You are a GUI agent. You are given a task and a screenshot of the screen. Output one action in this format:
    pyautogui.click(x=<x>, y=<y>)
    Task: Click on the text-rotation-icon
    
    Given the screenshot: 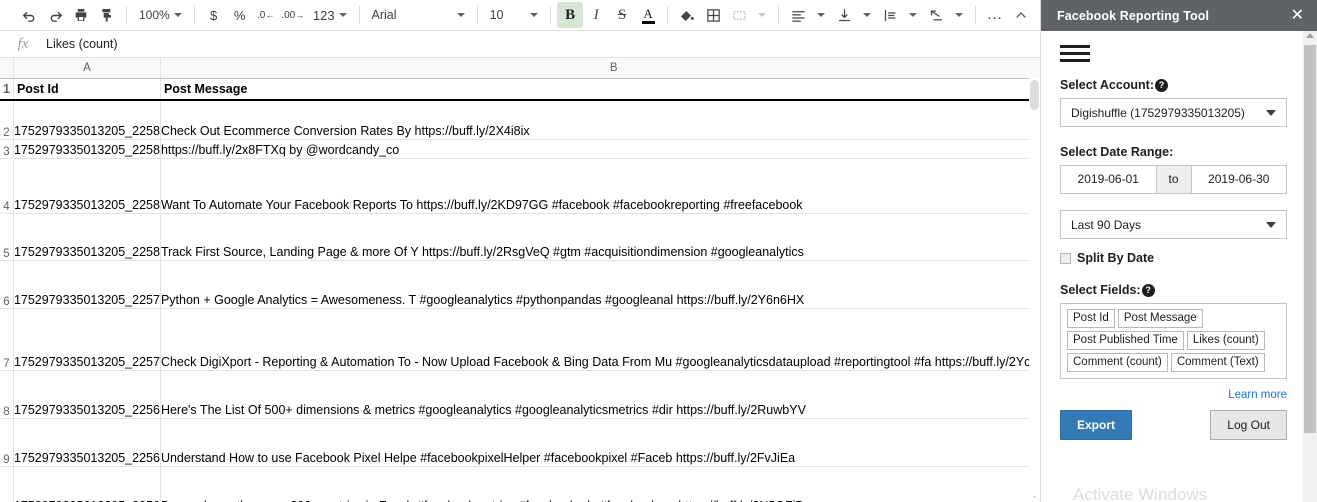 What is the action you would take?
    pyautogui.click(x=936, y=15)
    